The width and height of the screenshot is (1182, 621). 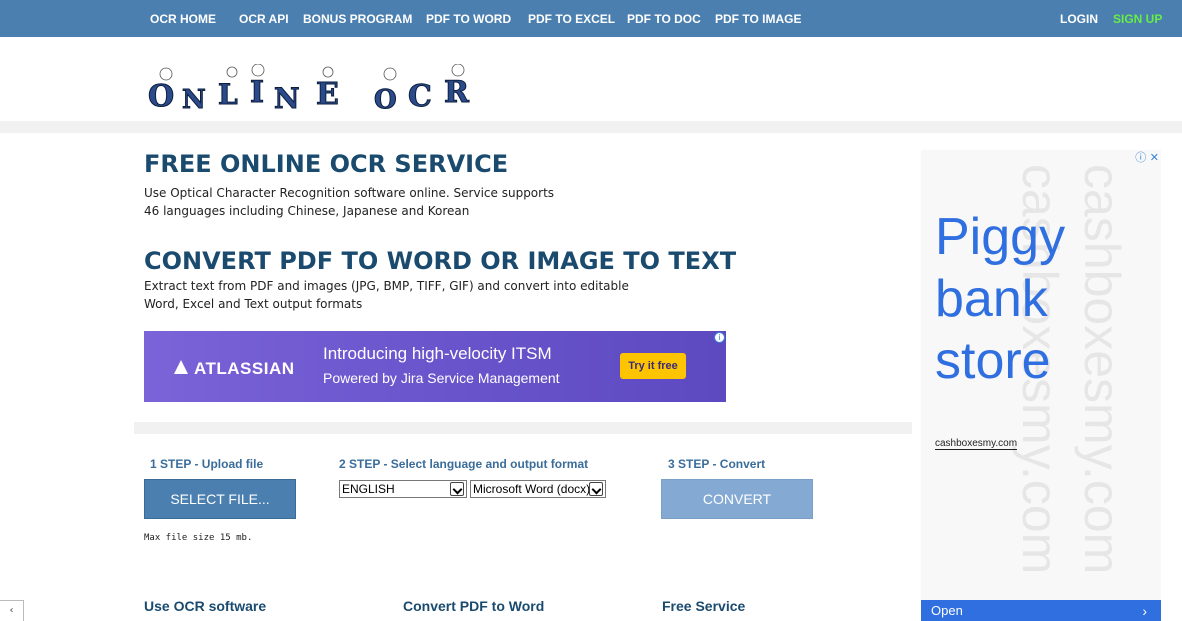 I want to click on max-file-size-note: Max file size 15 mb., so click(x=198, y=538).